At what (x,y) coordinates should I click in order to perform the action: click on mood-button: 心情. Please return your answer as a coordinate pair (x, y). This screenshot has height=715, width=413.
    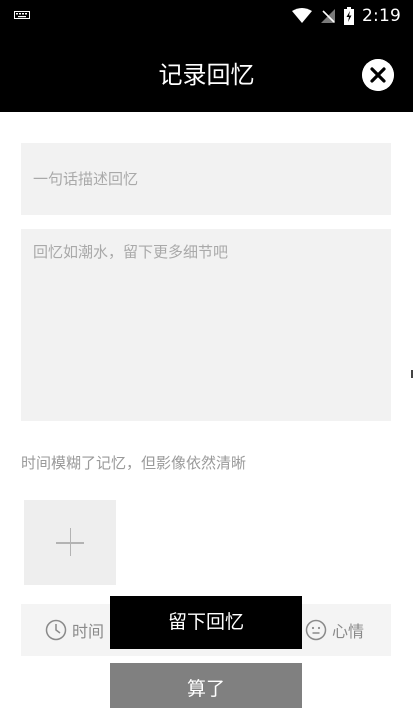
    Looking at the image, I should click on (334, 630).